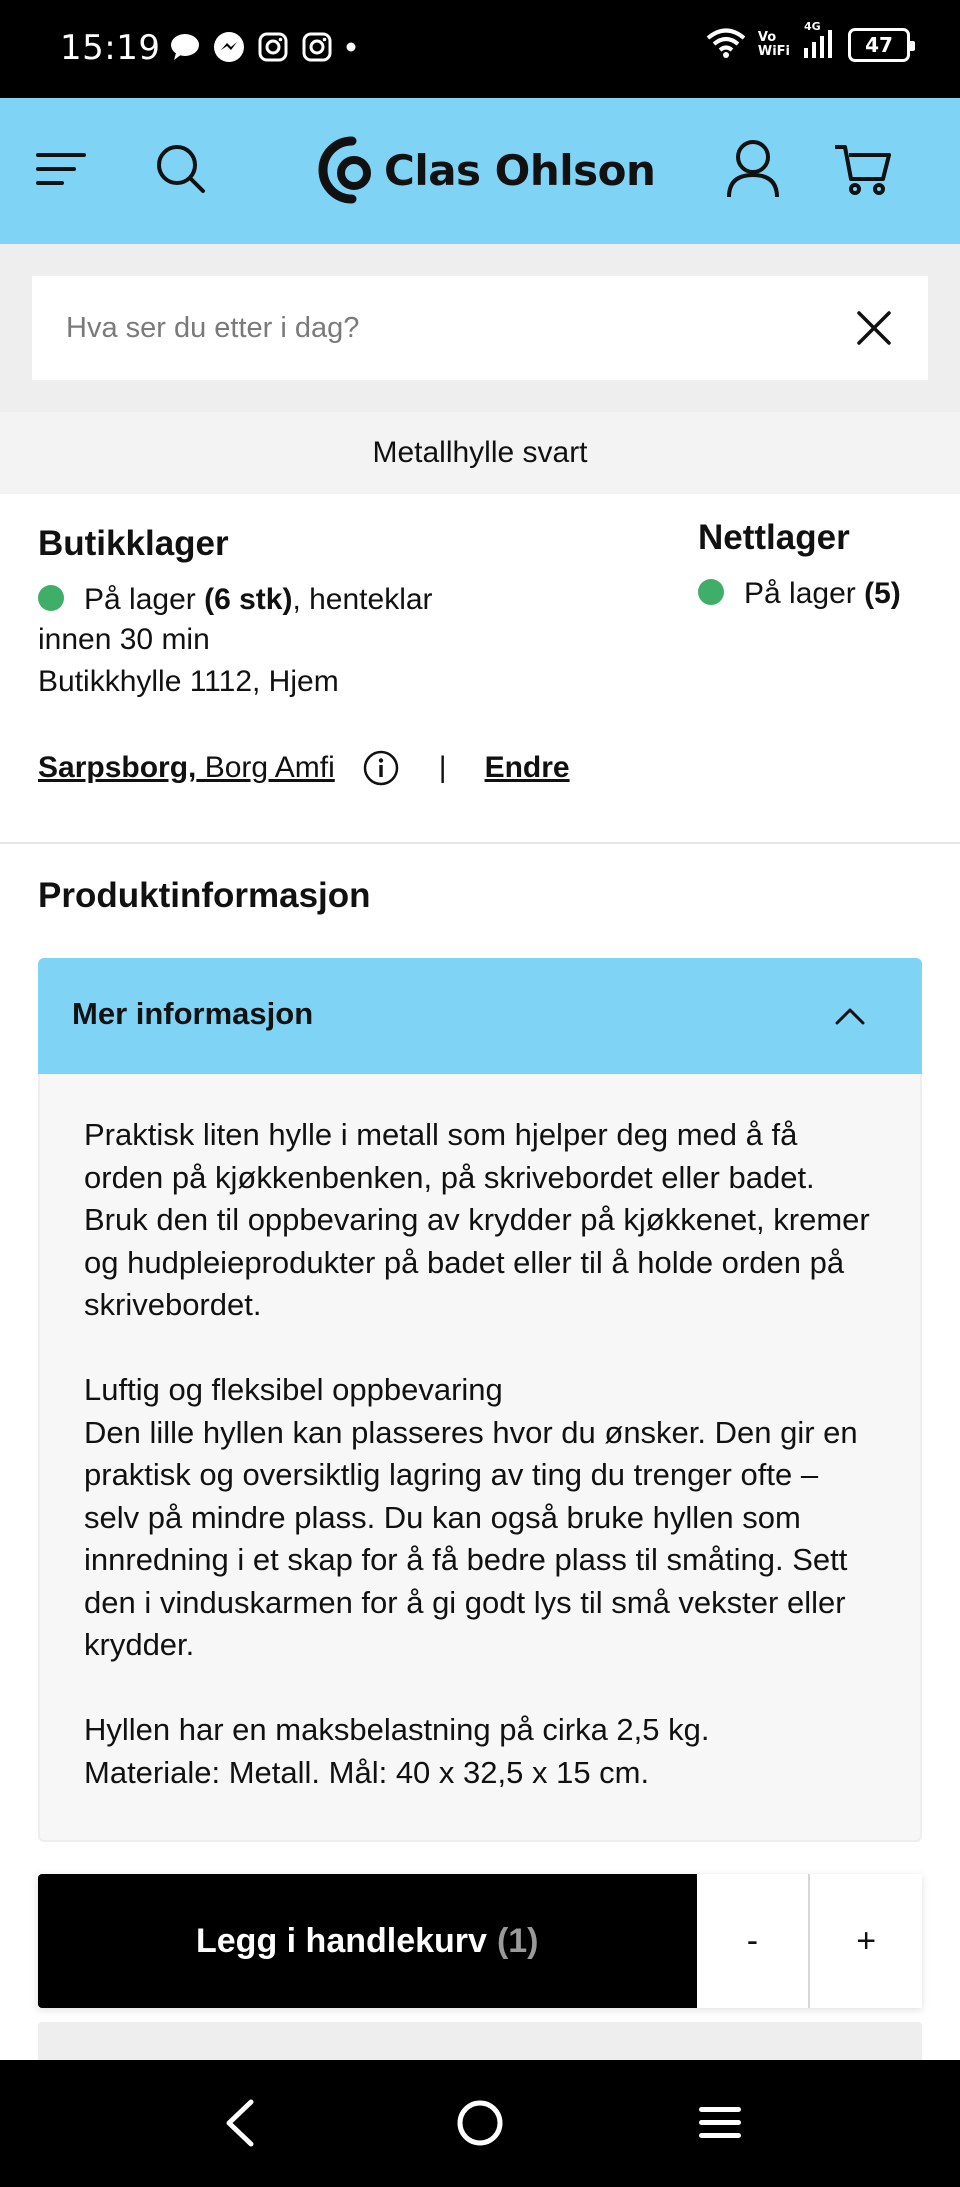 The image size is (960, 2187). I want to click on home-button, so click(480, 2123).